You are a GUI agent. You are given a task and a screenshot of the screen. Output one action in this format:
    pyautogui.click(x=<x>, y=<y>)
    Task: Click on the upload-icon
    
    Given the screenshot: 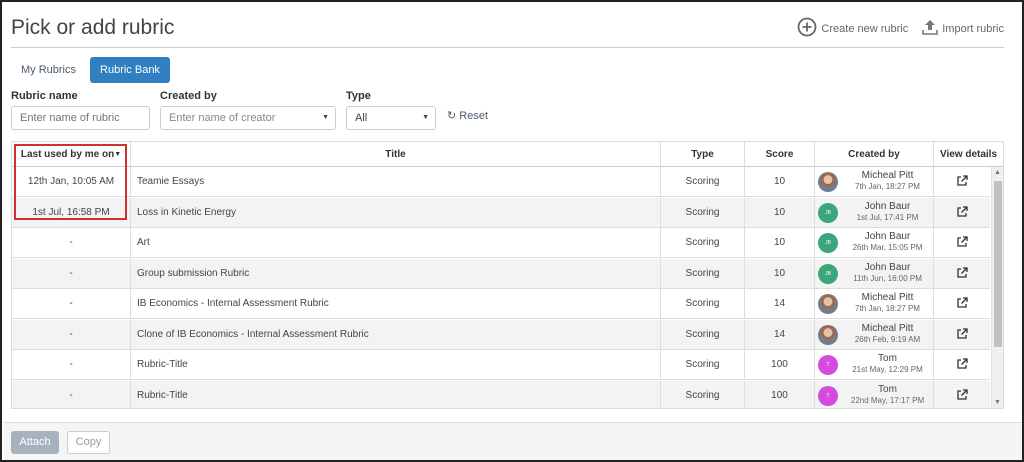 What is the action you would take?
    pyautogui.click(x=930, y=28)
    